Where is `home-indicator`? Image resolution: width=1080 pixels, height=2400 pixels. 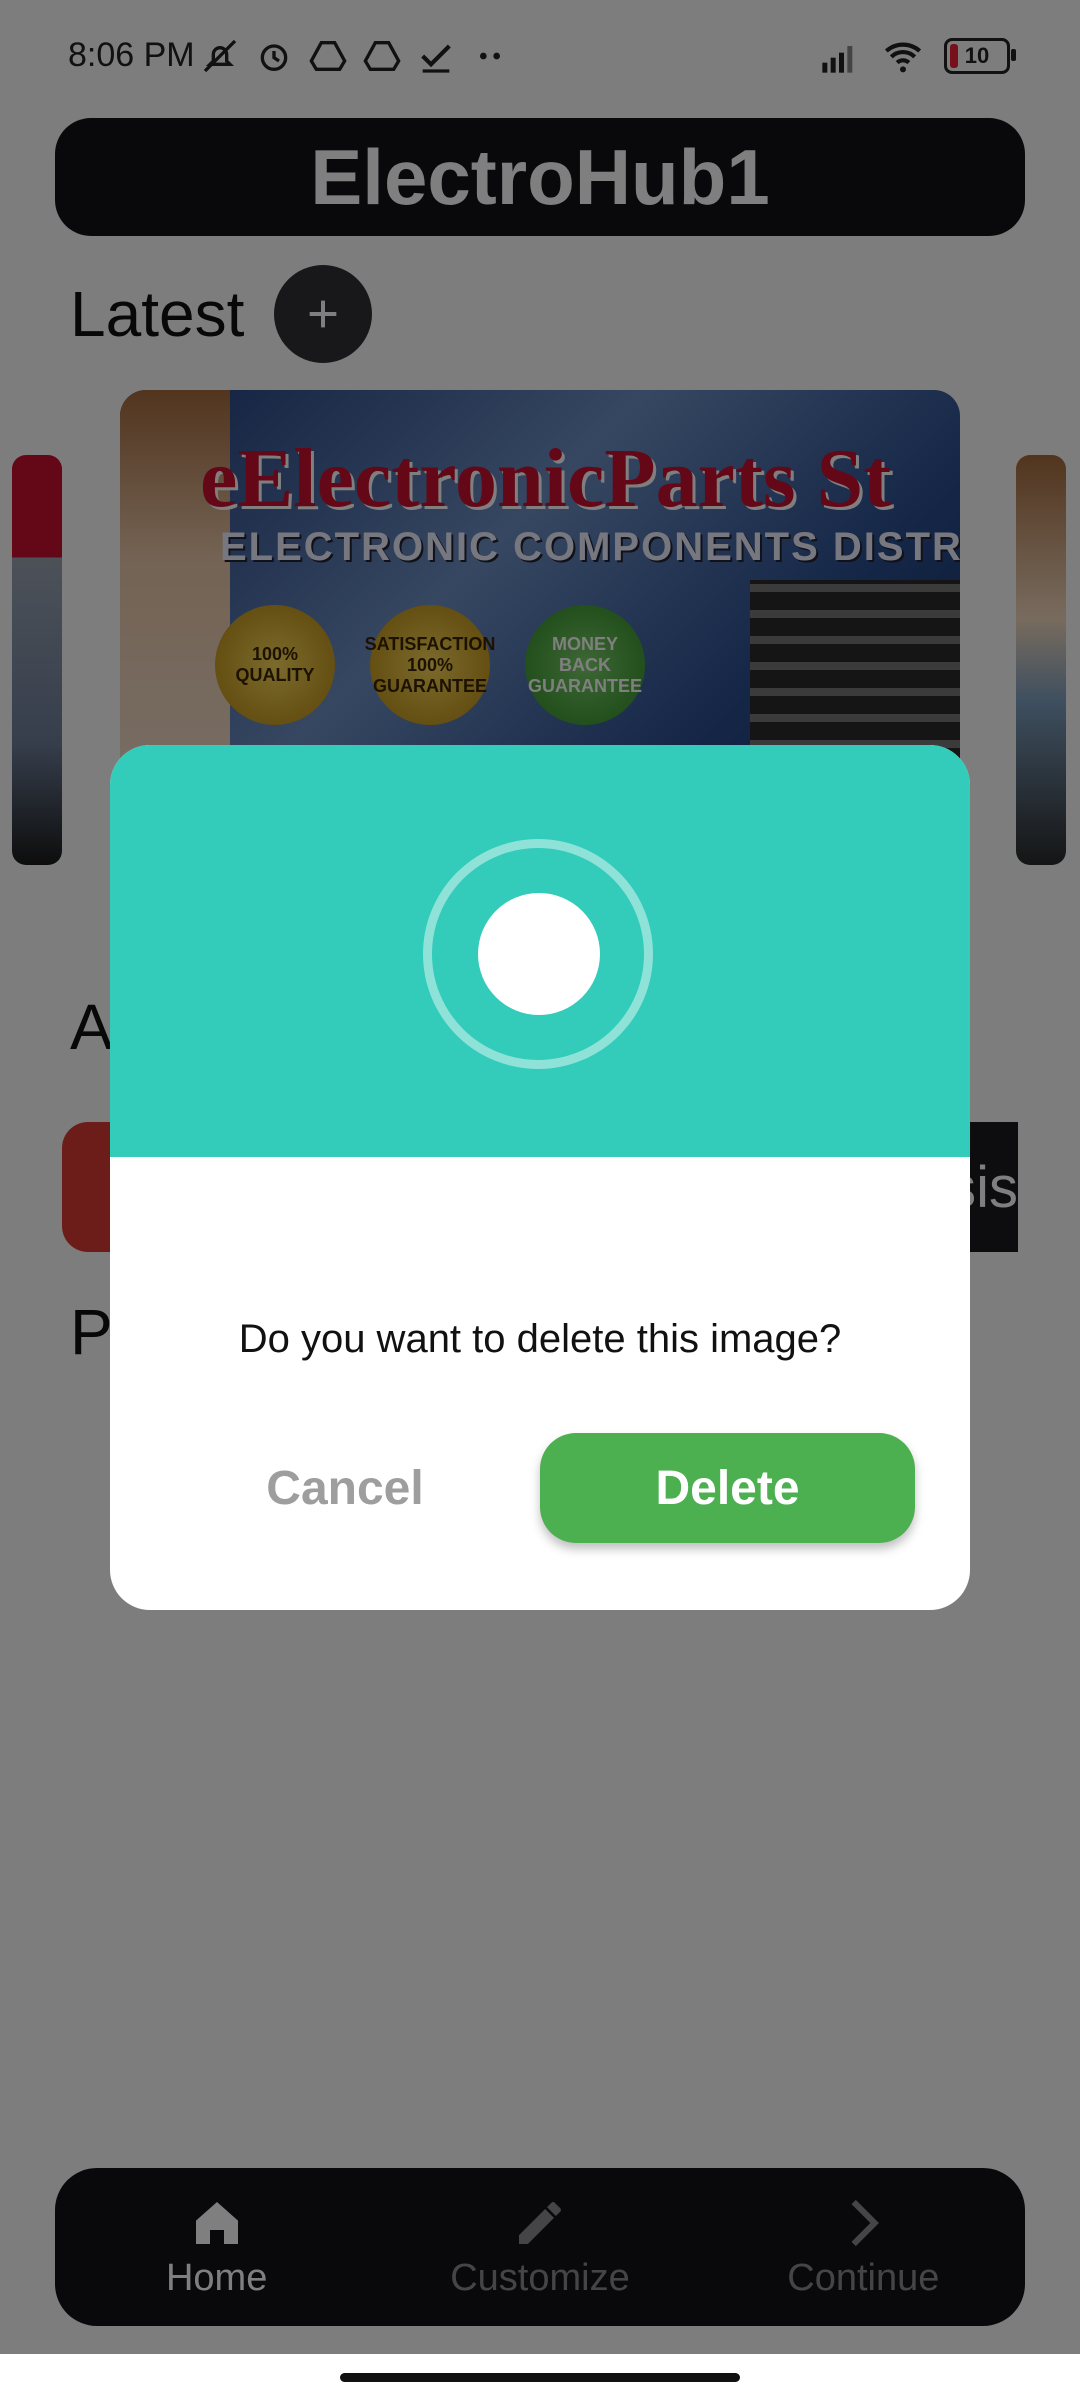 home-indicator is located at coordinates (540, 2377).